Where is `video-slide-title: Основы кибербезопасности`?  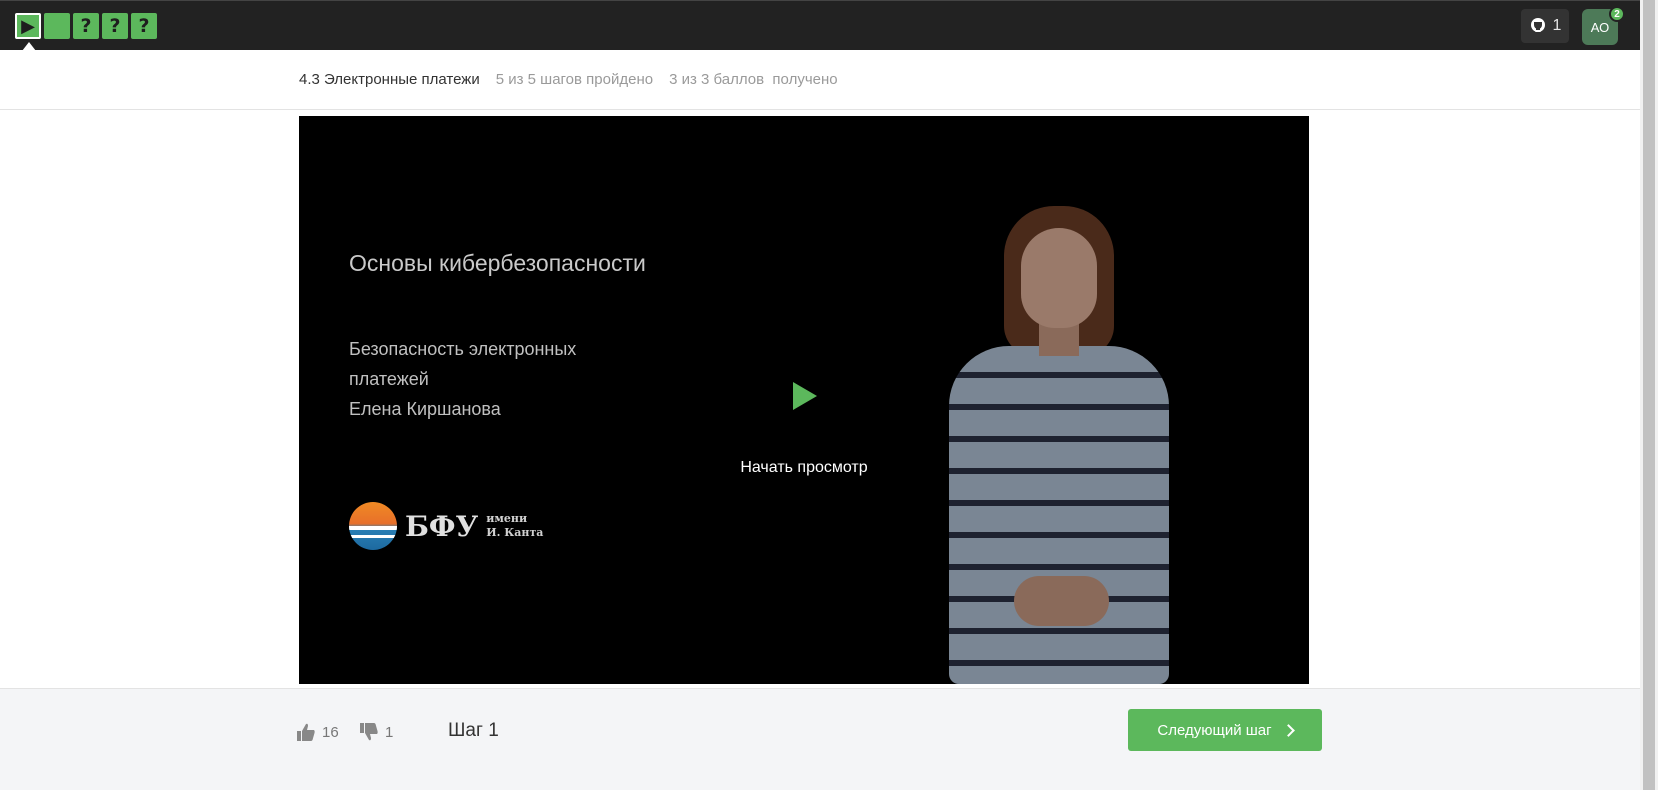
video-slide-title: Основы кибербезопасности is located at coordinates (497, 263).